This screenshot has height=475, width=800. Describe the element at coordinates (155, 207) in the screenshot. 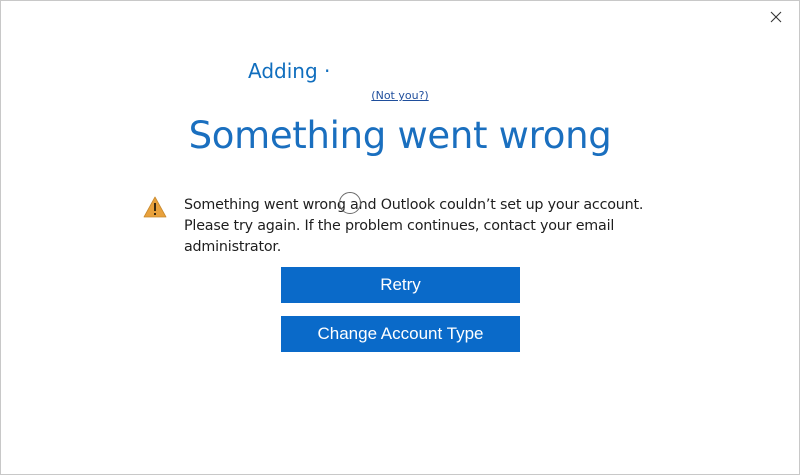

I see `warning-icon` at that location.